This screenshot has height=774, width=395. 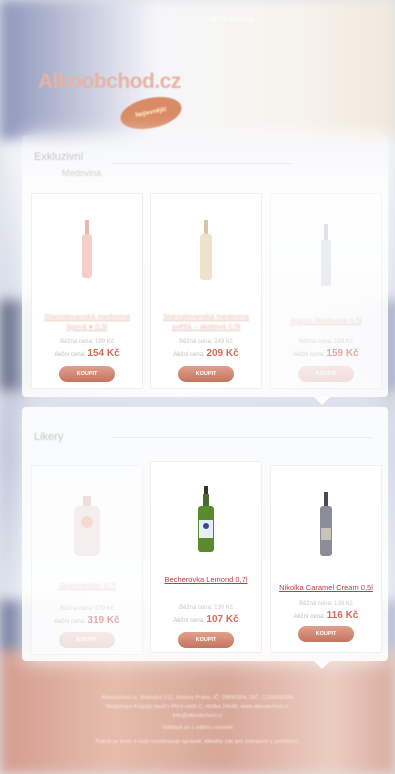 What do you see at coordinates (326, 604) in the screenshot?
I see `regular-price: Běžná cena: 139 Kč` at bounding box center [326, 604].